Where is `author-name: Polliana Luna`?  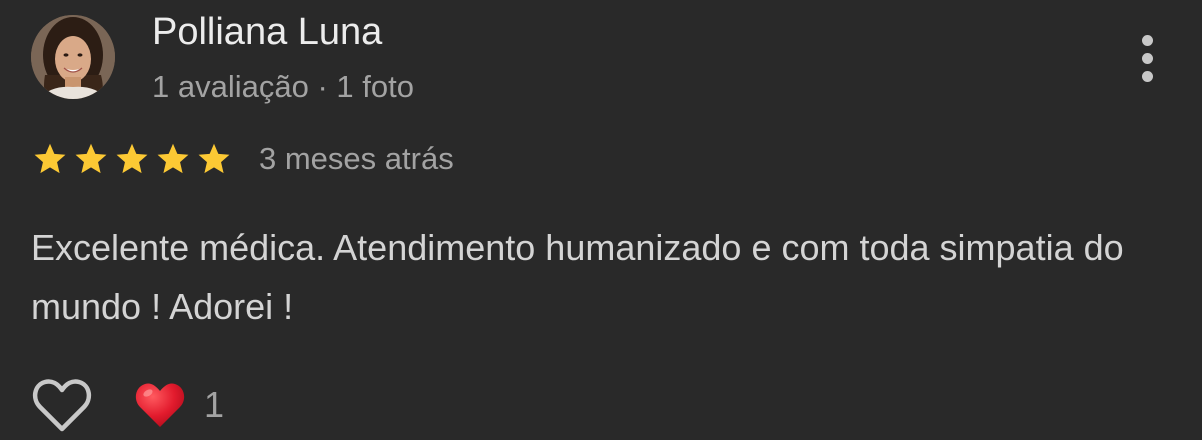 author-name: Polliana Luna is located at coordinates (267, 32).